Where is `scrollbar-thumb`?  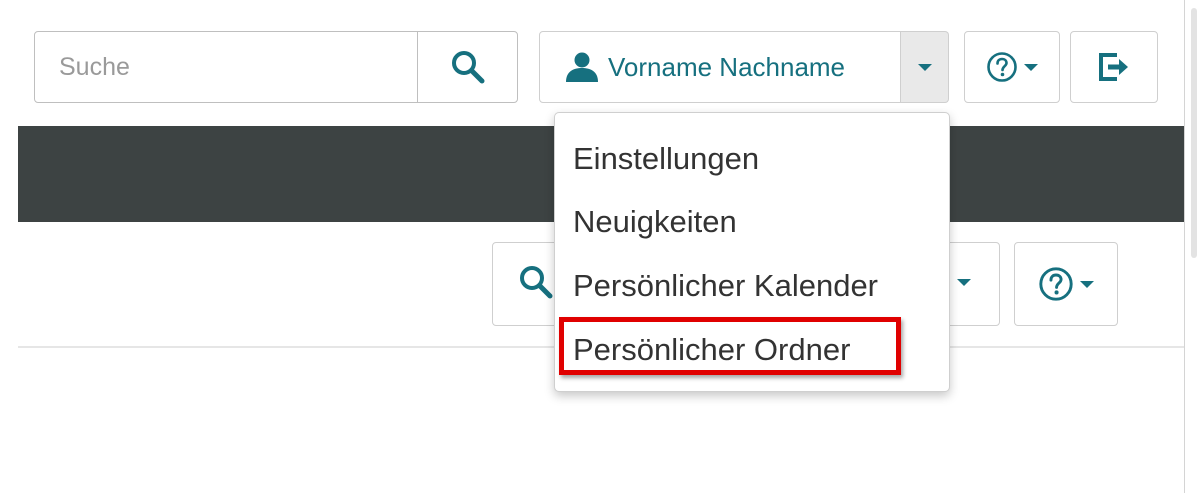 scrollbar-thumb is located at coordinates (1194, 133).